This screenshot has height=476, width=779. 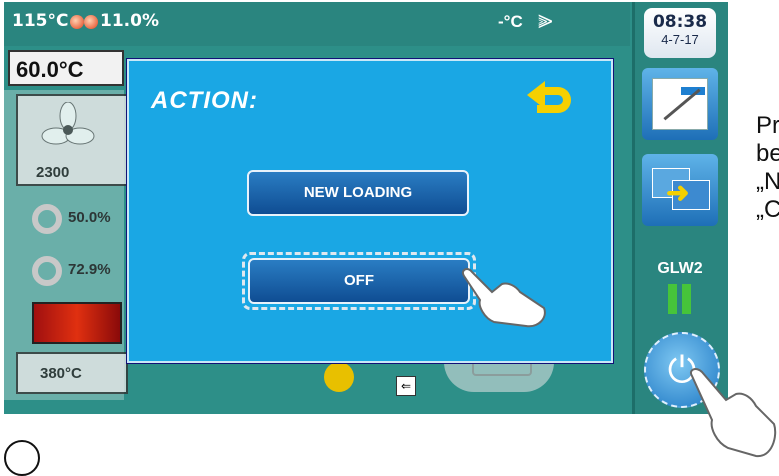 I want to click on instruction-line: „N, so click(x=767, y=181).